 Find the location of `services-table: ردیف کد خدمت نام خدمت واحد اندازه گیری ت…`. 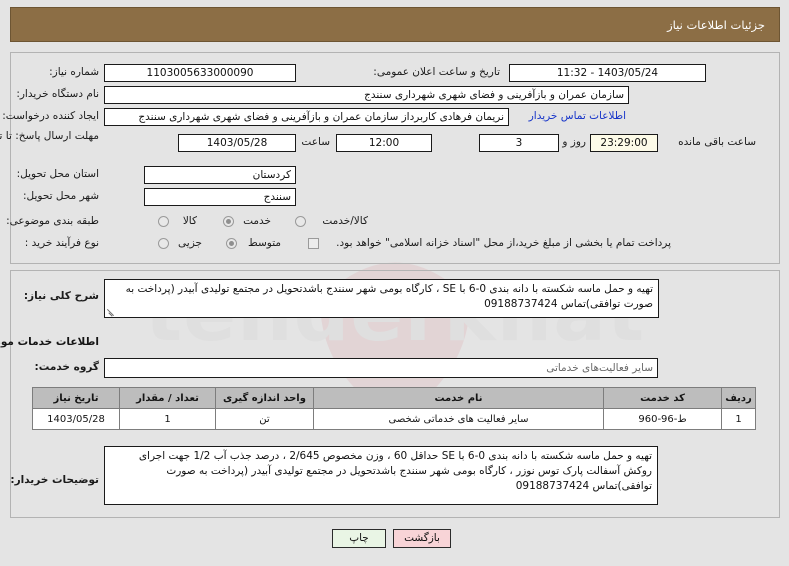

services-table: ردیف کد خدمت نام خدمت واحد اندازه گیری ت… is located at coordinates (394, 408).